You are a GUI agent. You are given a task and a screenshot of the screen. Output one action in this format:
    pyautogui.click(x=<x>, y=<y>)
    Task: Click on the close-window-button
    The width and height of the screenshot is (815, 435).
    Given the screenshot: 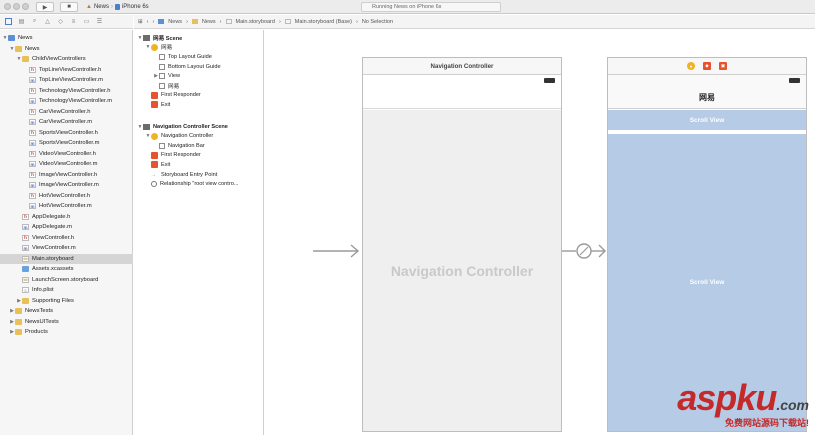 What is the action you would take?
    pyautogui.click(x=7, y=6)
    